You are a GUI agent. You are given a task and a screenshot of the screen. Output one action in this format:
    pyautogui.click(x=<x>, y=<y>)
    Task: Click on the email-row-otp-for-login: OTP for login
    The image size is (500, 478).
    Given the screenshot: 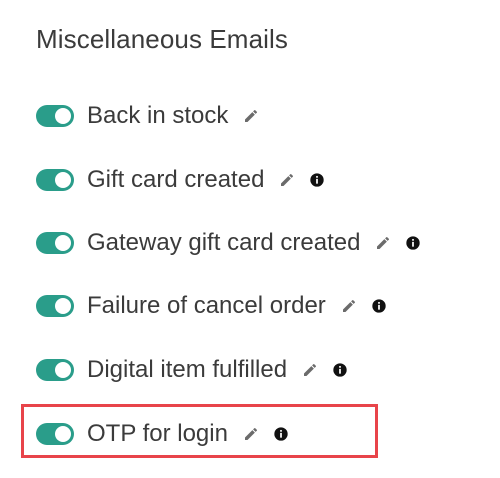 What is the action you would take?
    pyautogui.click(x=163, y=434)
    